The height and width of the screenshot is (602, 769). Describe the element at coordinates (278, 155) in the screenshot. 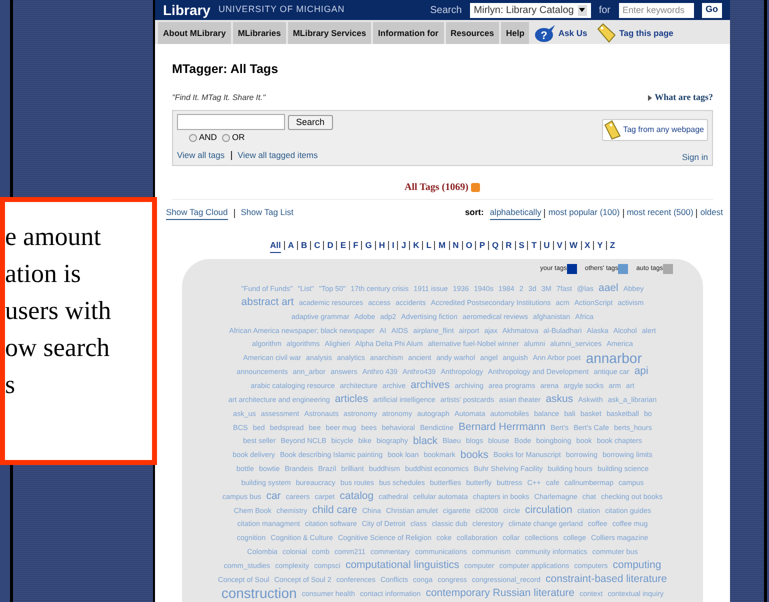

I see `view-link: View all tagged items` at that location.